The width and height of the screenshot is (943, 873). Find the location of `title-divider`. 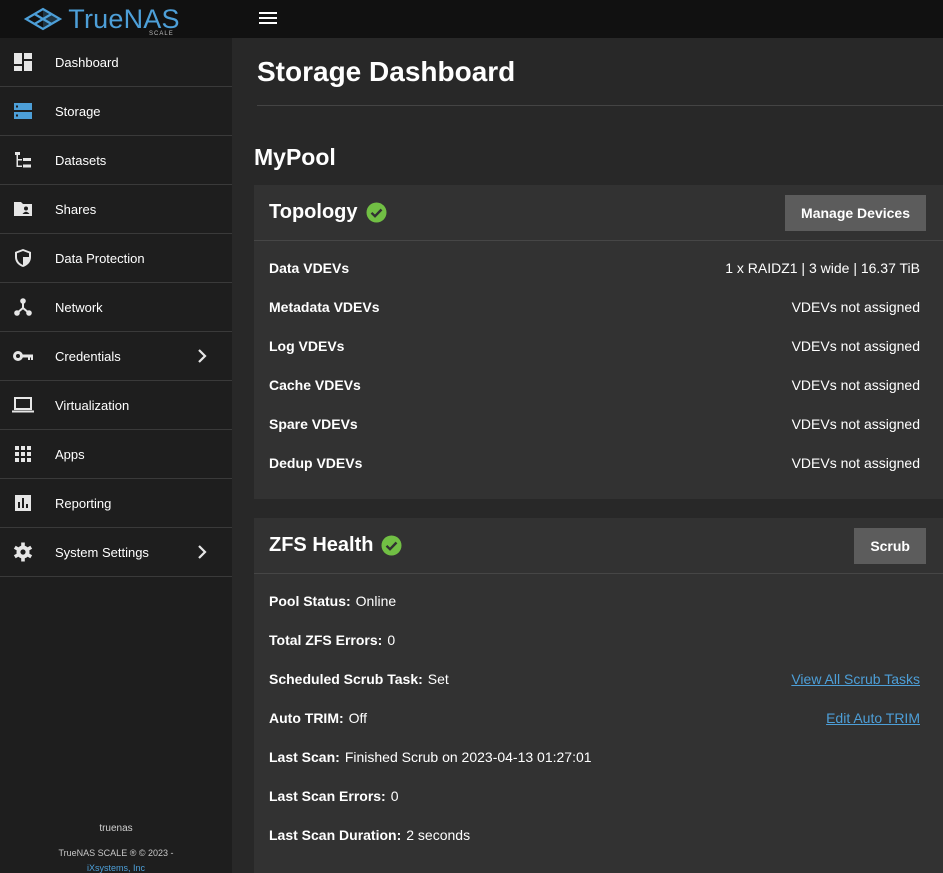

title-divider is located at coordinates (600, 105).